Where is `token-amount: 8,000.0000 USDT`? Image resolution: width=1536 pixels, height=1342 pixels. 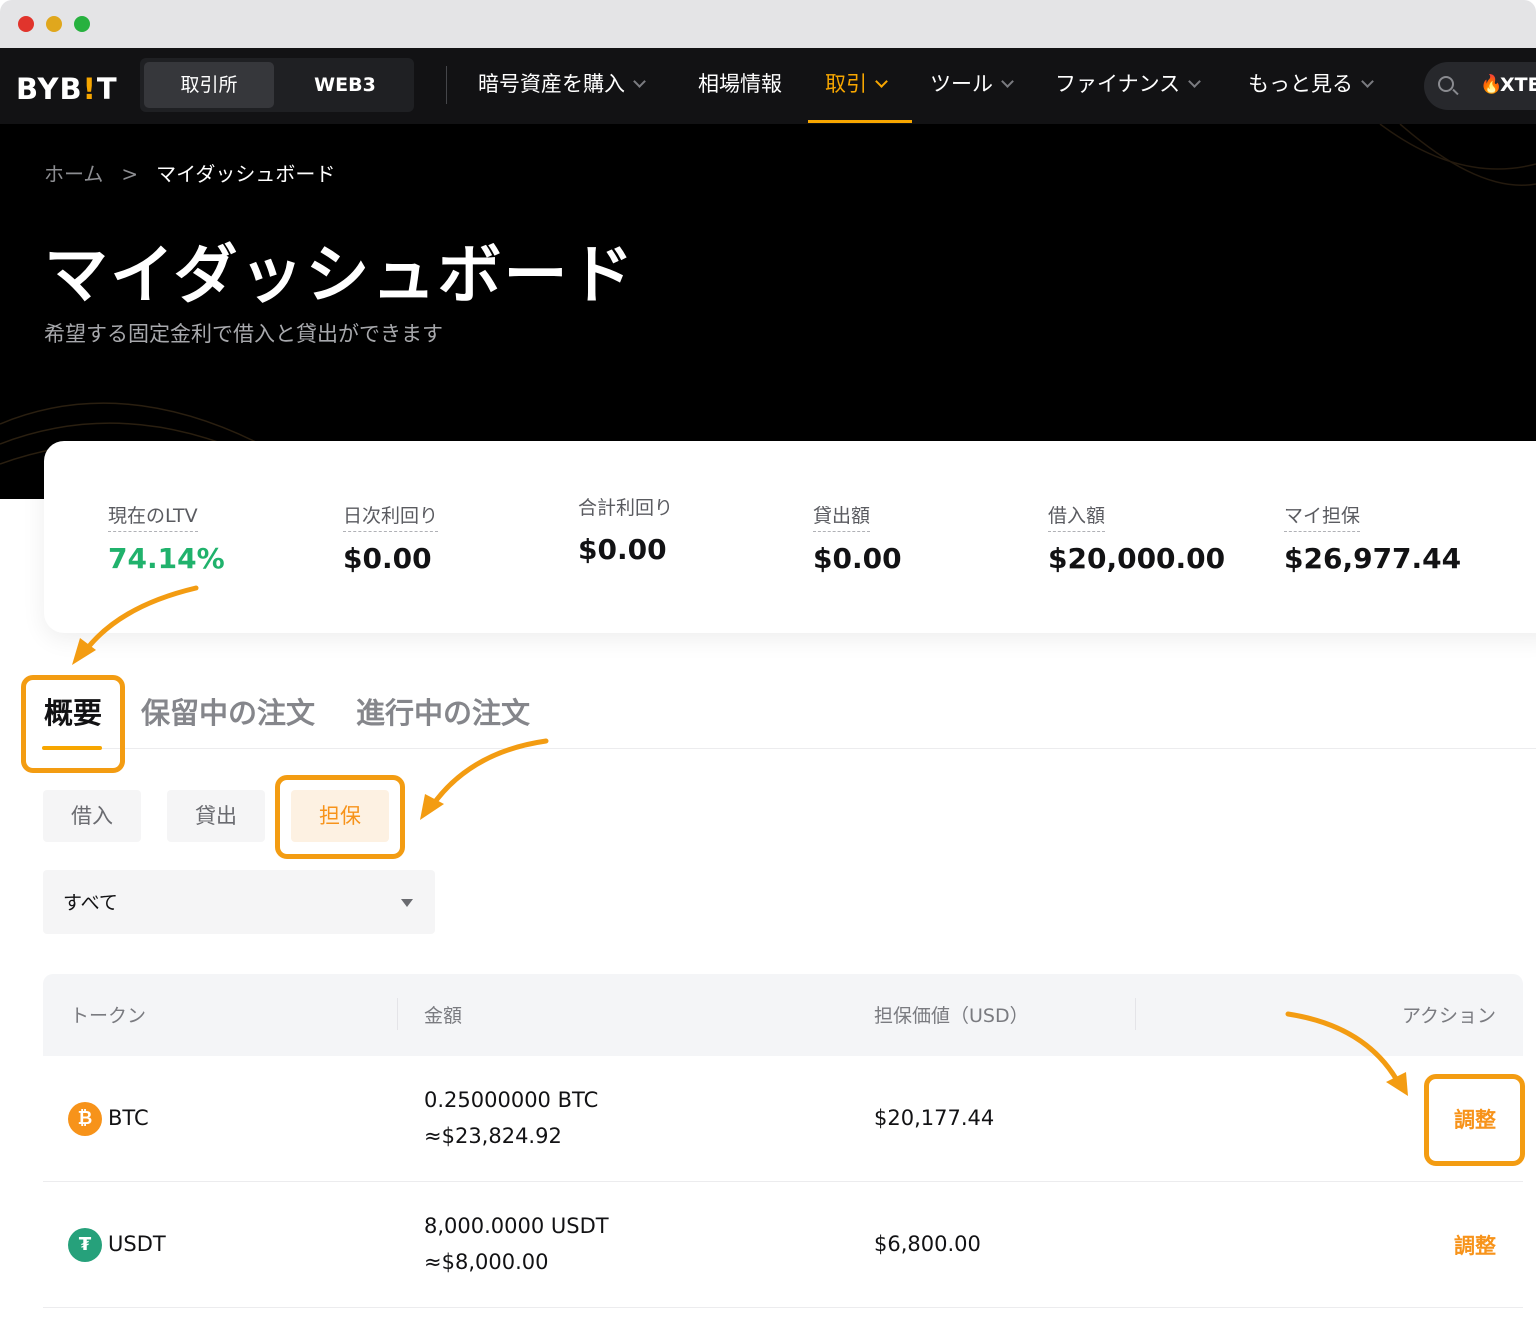 token-amount: 8,000.0000 USDT is located at coordinates (516, 1226).